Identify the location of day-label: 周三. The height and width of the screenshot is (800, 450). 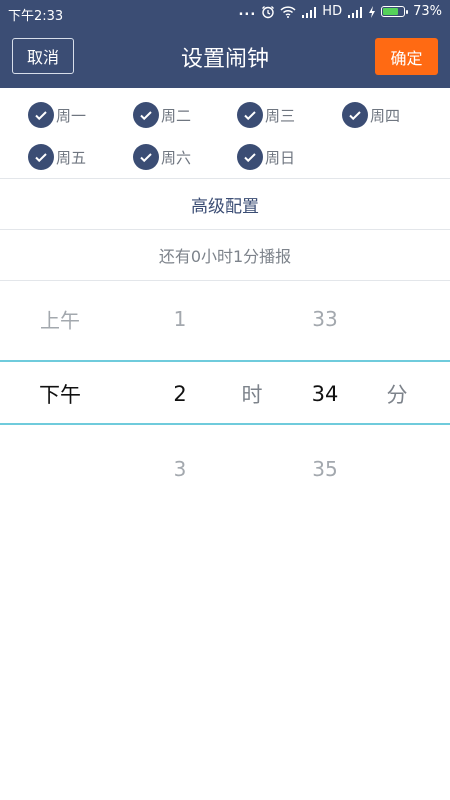
(280, 115).